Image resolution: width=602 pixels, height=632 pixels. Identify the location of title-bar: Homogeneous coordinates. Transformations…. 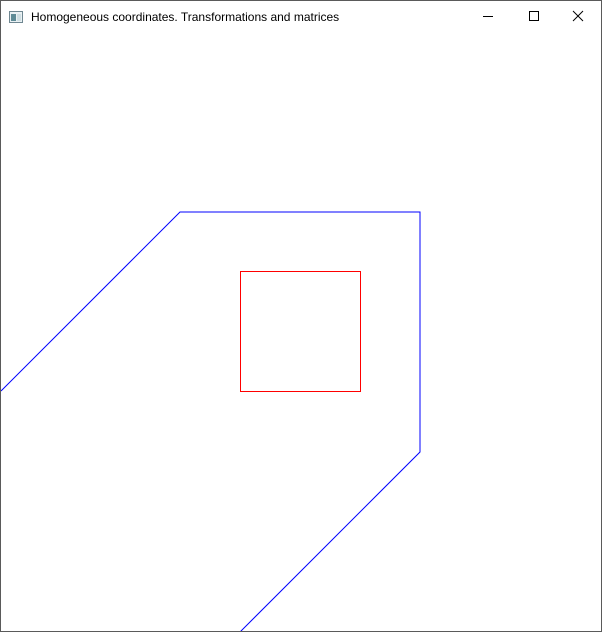
(301, 16).